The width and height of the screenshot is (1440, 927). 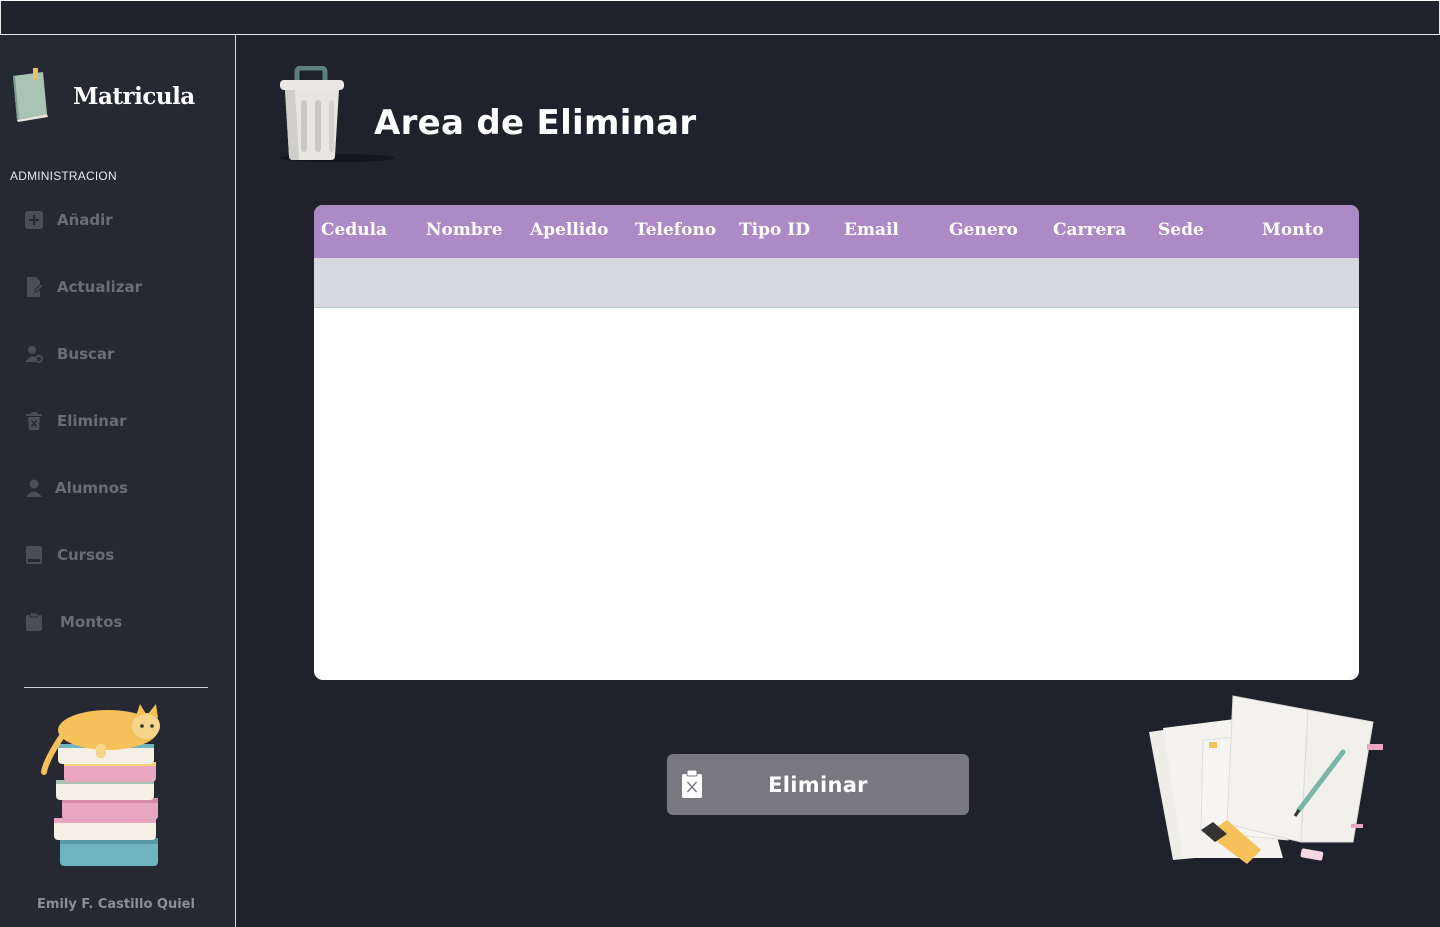 What do you see at coordinates (124, 354) in the screenshot?
I see `nav-item-buscar: Buscar` at bounding box center [124, 354].